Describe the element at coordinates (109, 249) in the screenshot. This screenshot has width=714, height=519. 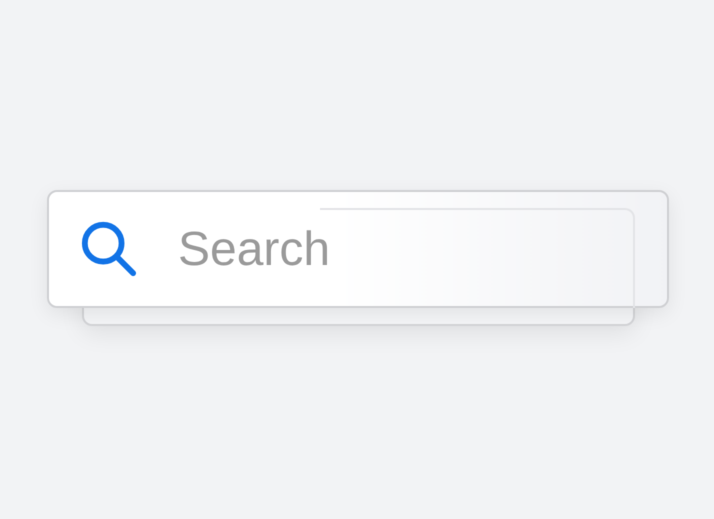
I see `search-icon` at that location.